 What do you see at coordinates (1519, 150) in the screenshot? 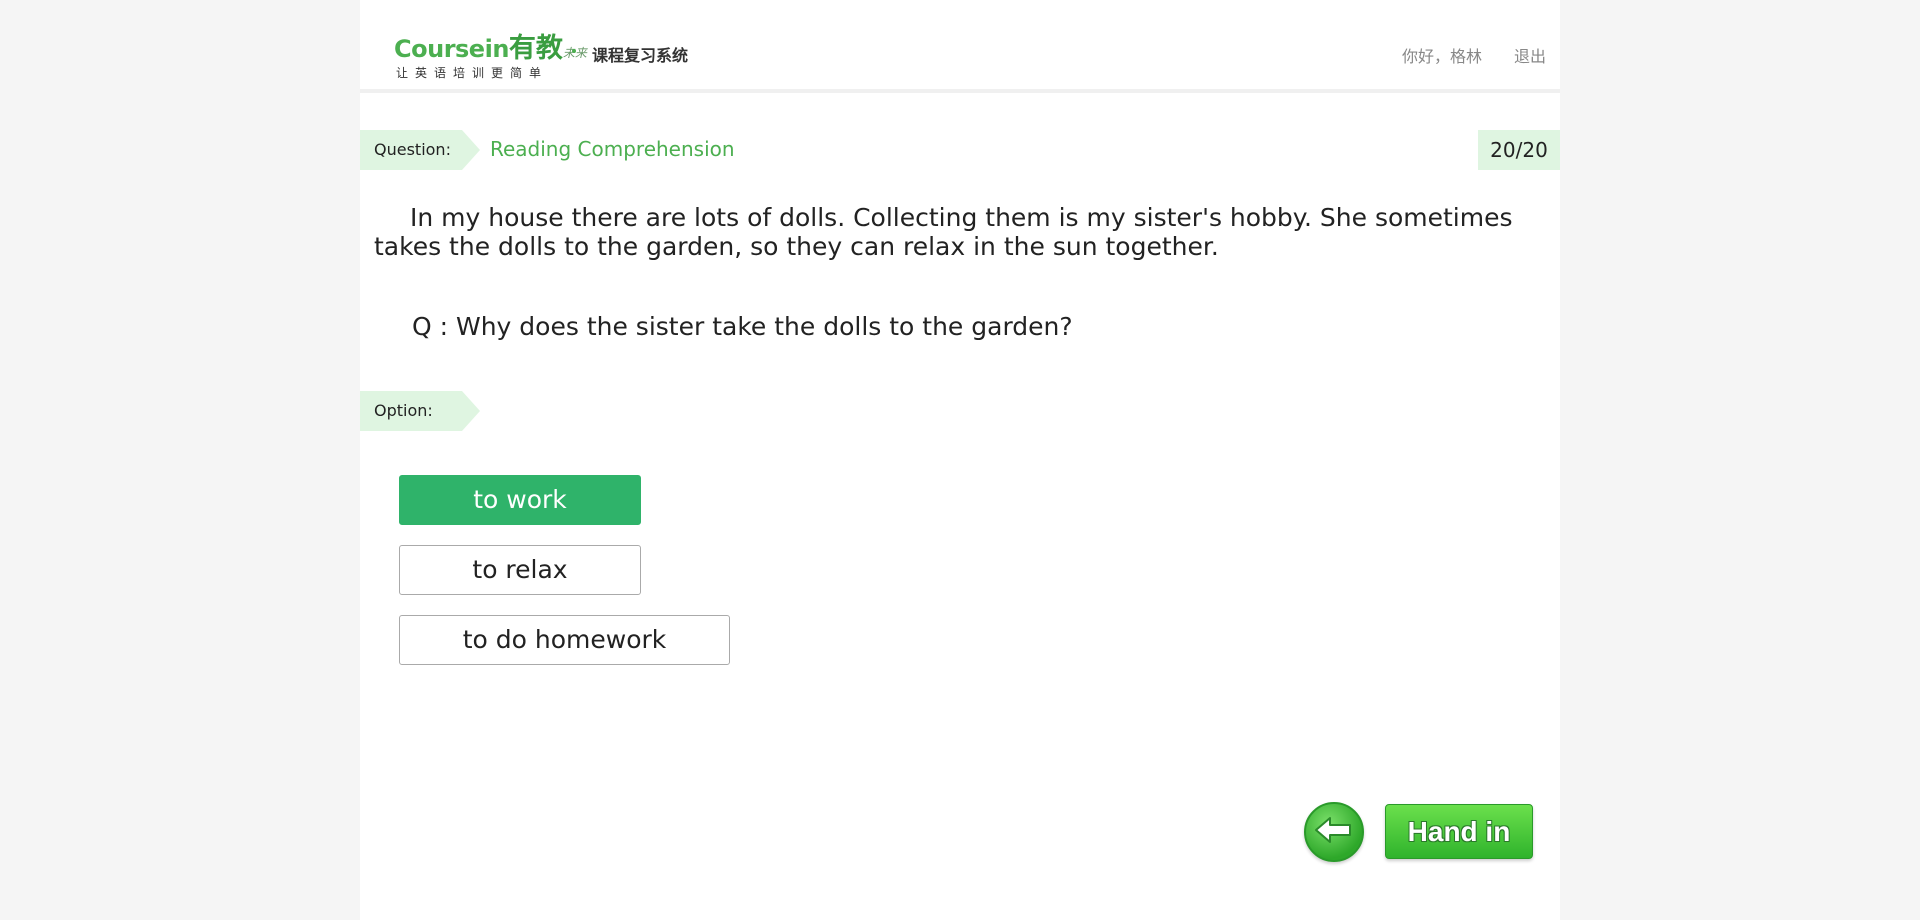
I see `question-counter: 20/20` at bounding box center [1519, 150].